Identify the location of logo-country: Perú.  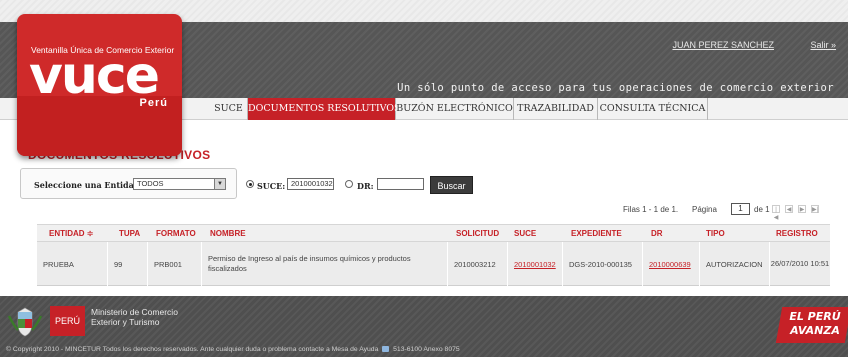
(153, 103).